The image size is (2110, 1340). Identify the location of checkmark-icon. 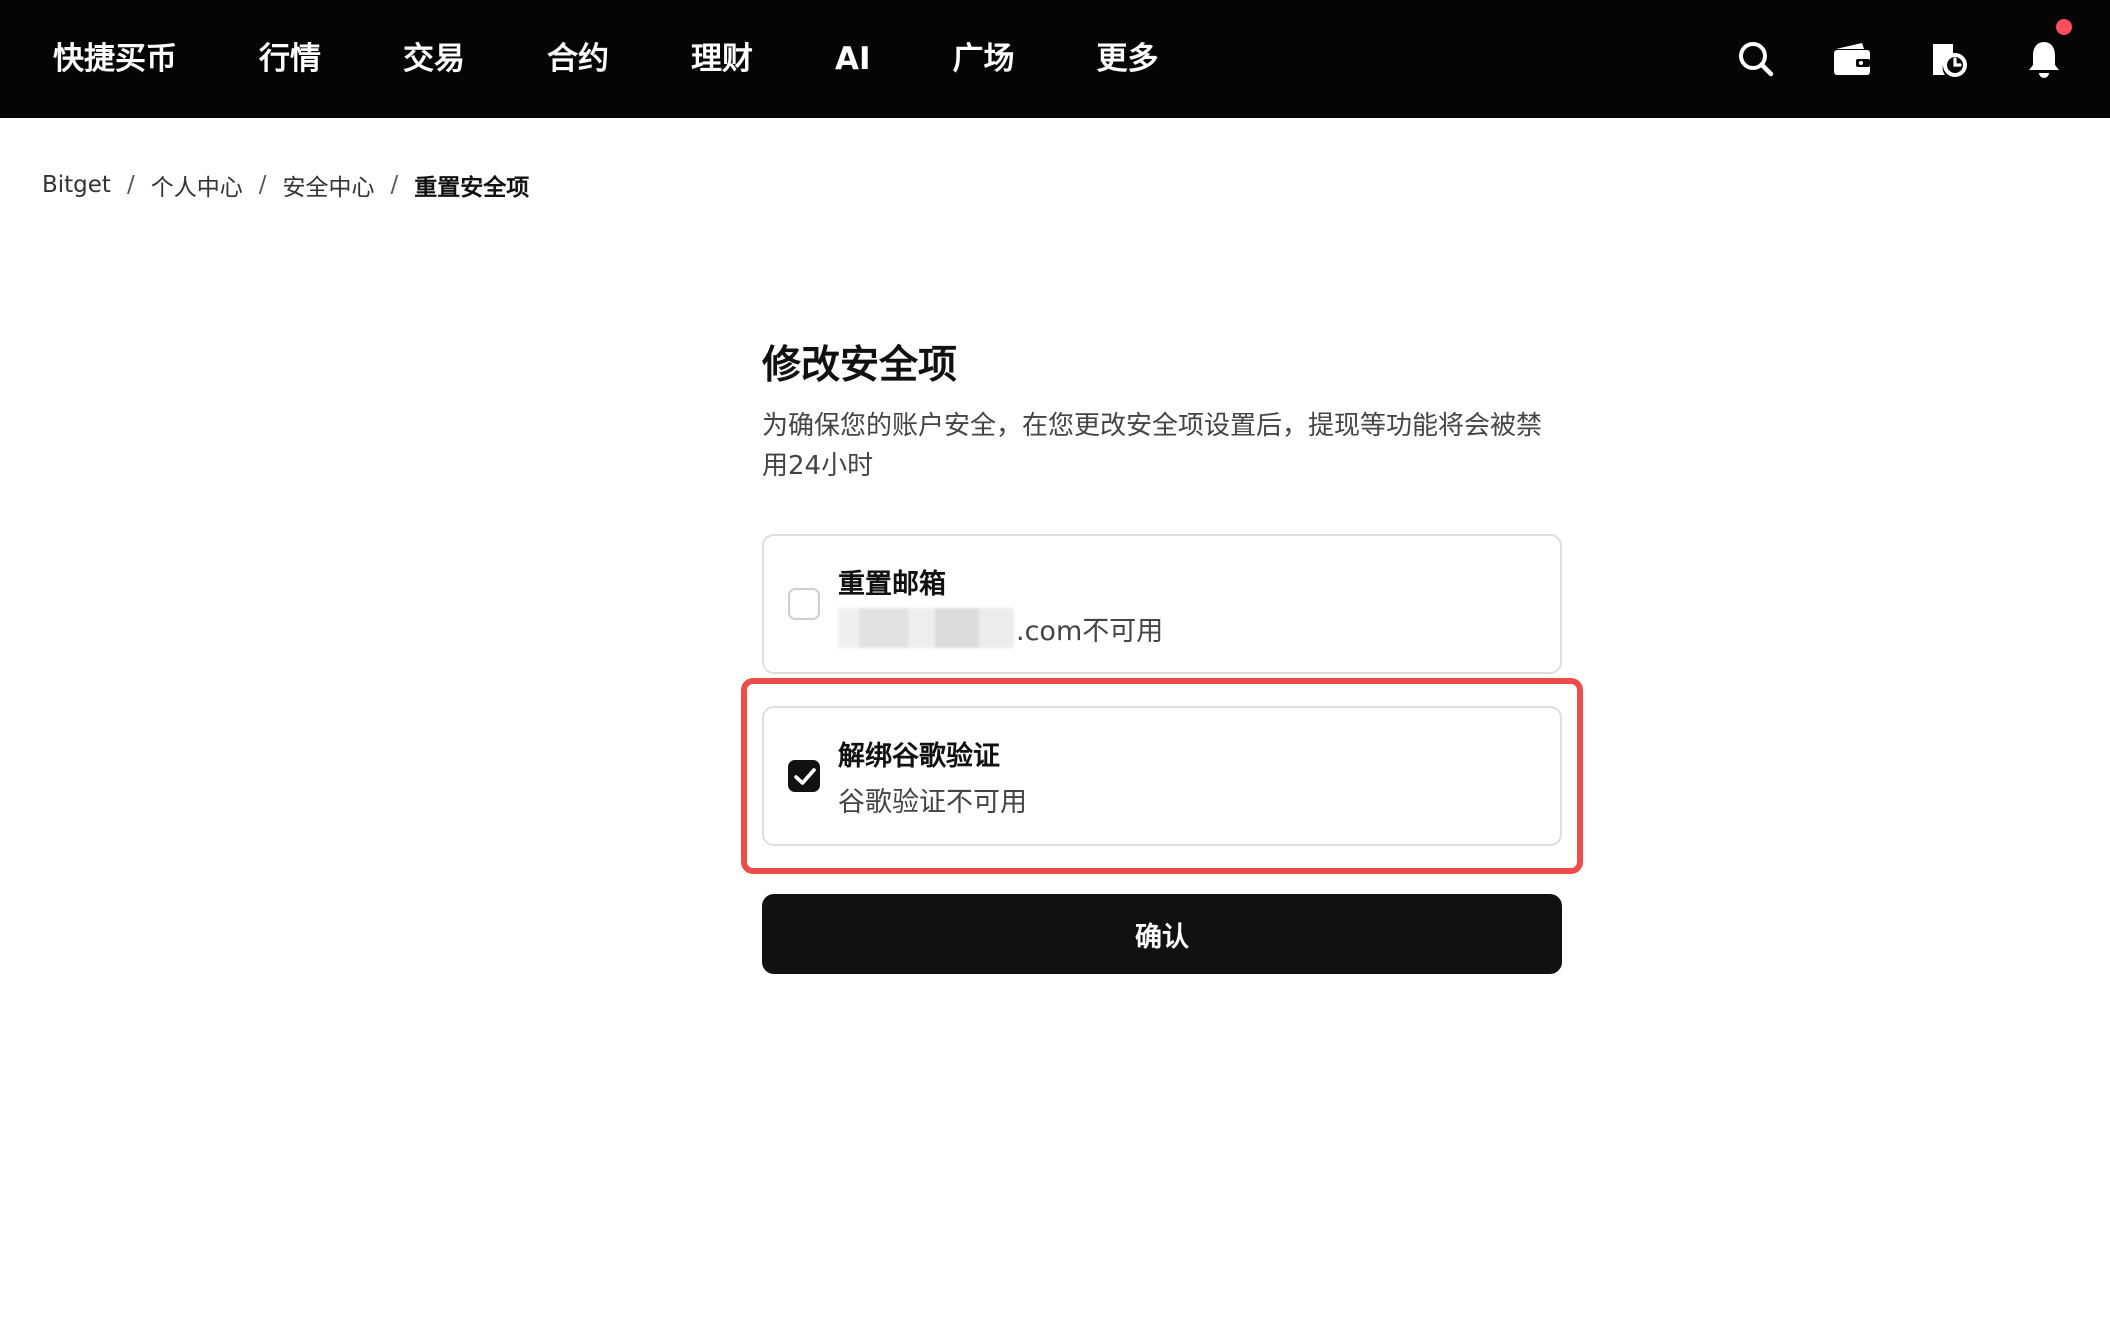
(805, 776).